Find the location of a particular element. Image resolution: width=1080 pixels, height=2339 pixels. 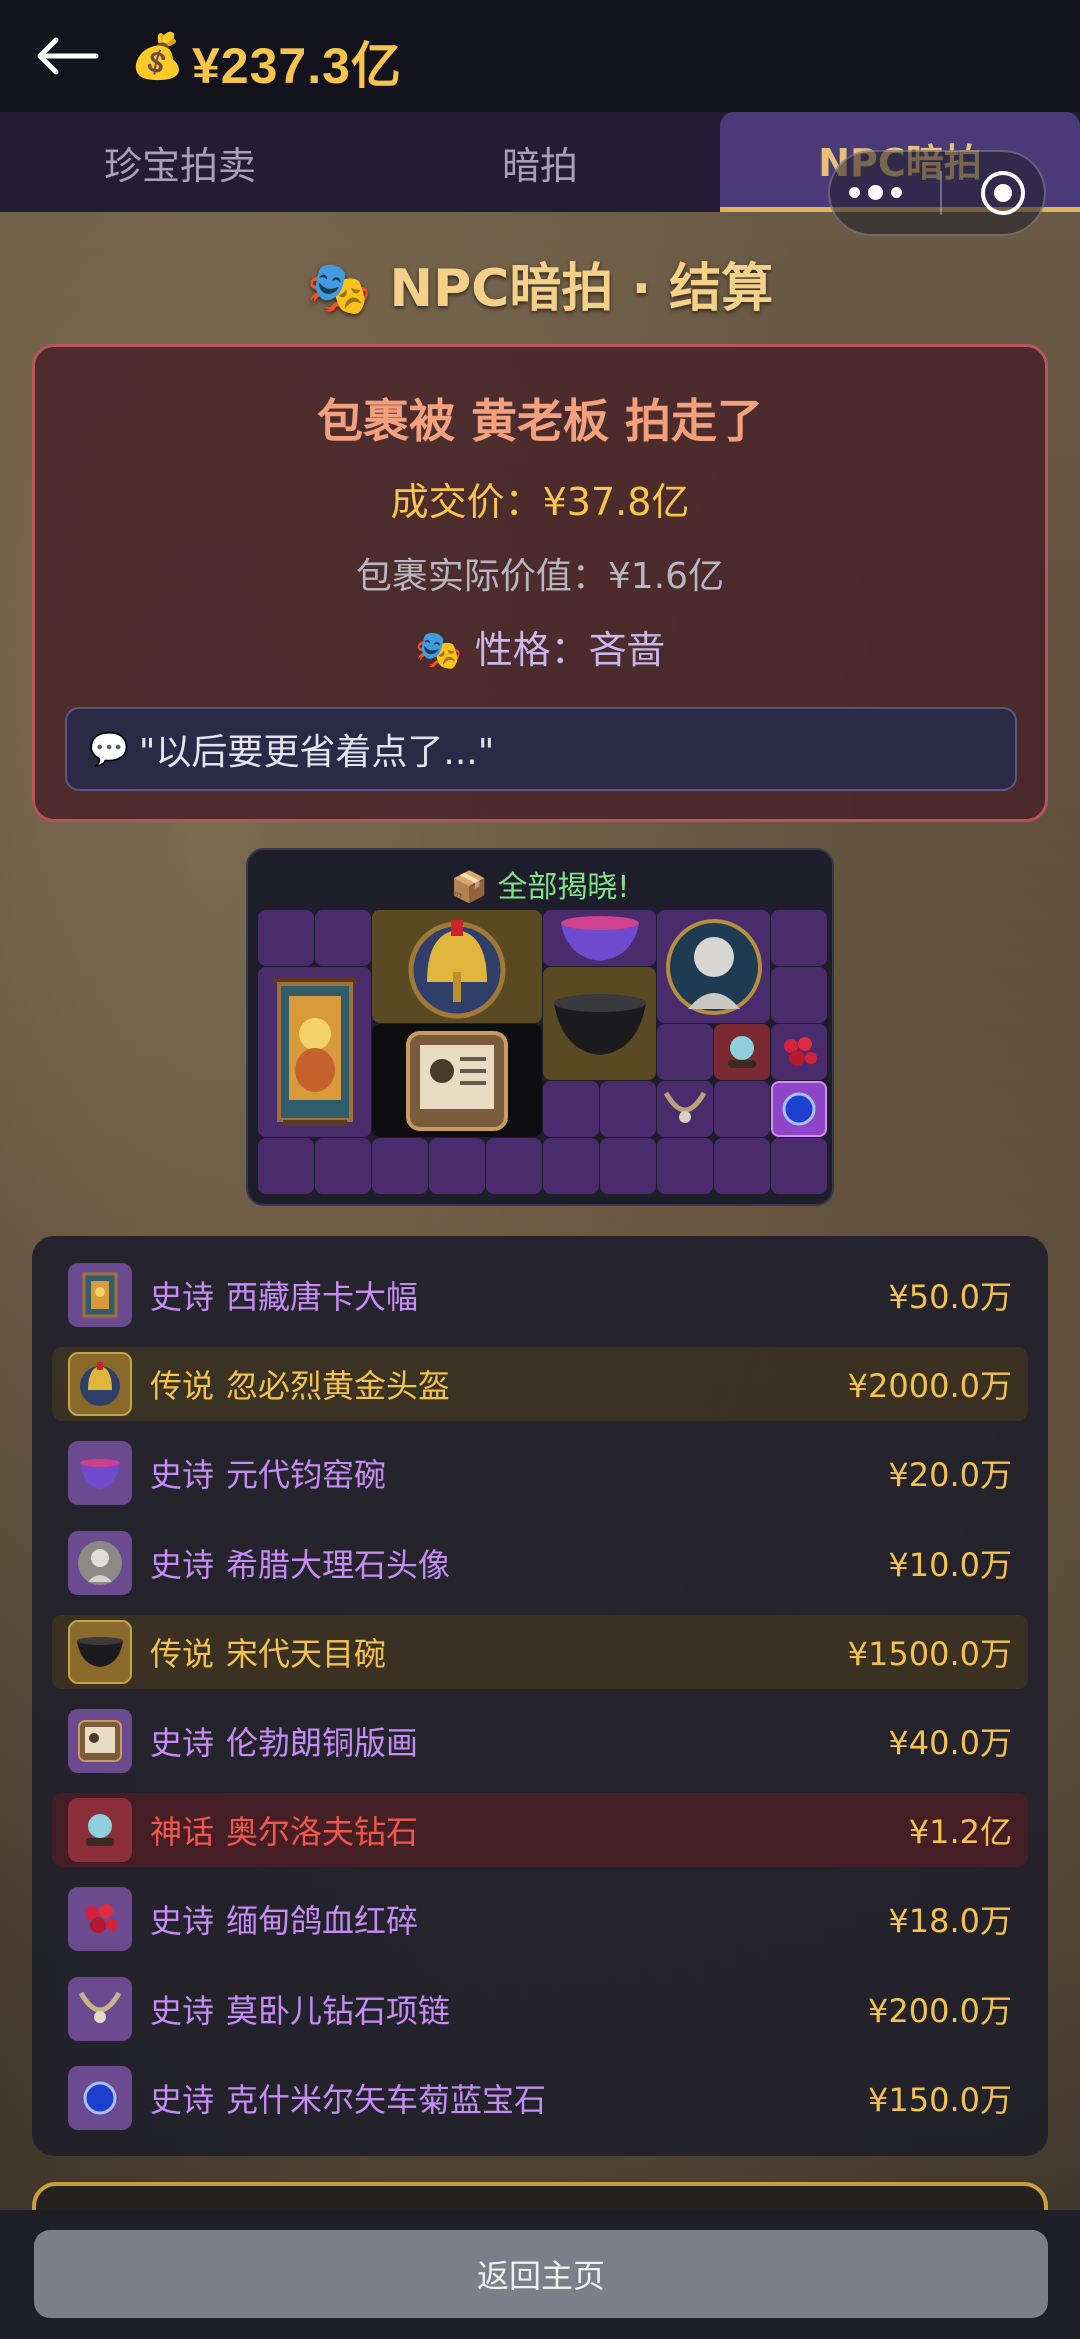

return-home-button: 返回主页 is located at coordinates (541, 2274).